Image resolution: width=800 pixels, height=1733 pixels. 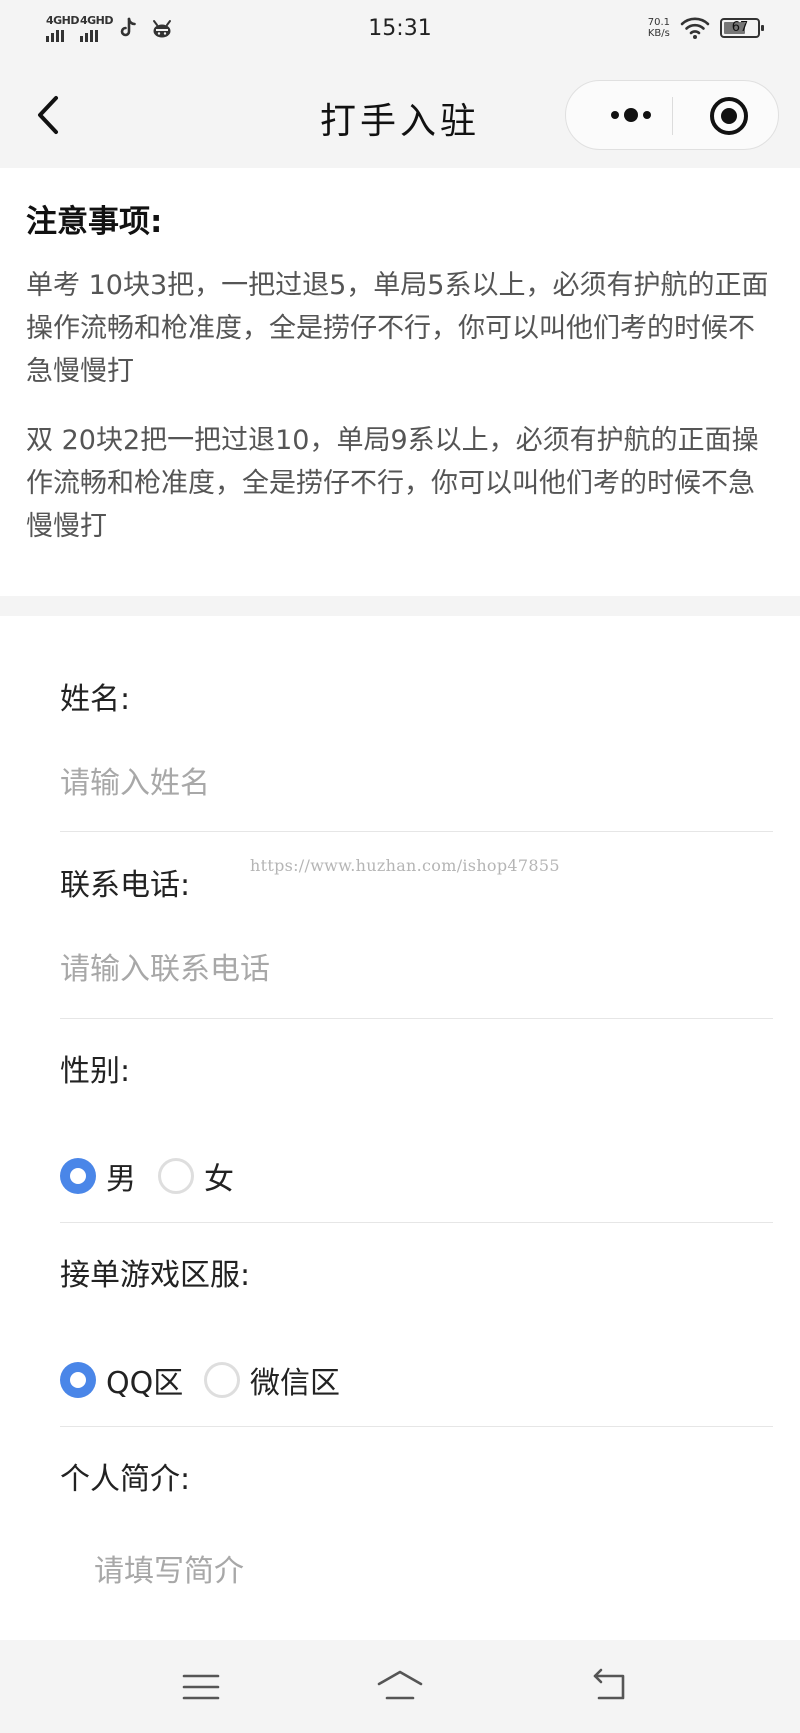 What do you see at coordinates (196, 1176) in the screenshot?
I see `gender-option-female: 女` at bounding box center [196, 1176].